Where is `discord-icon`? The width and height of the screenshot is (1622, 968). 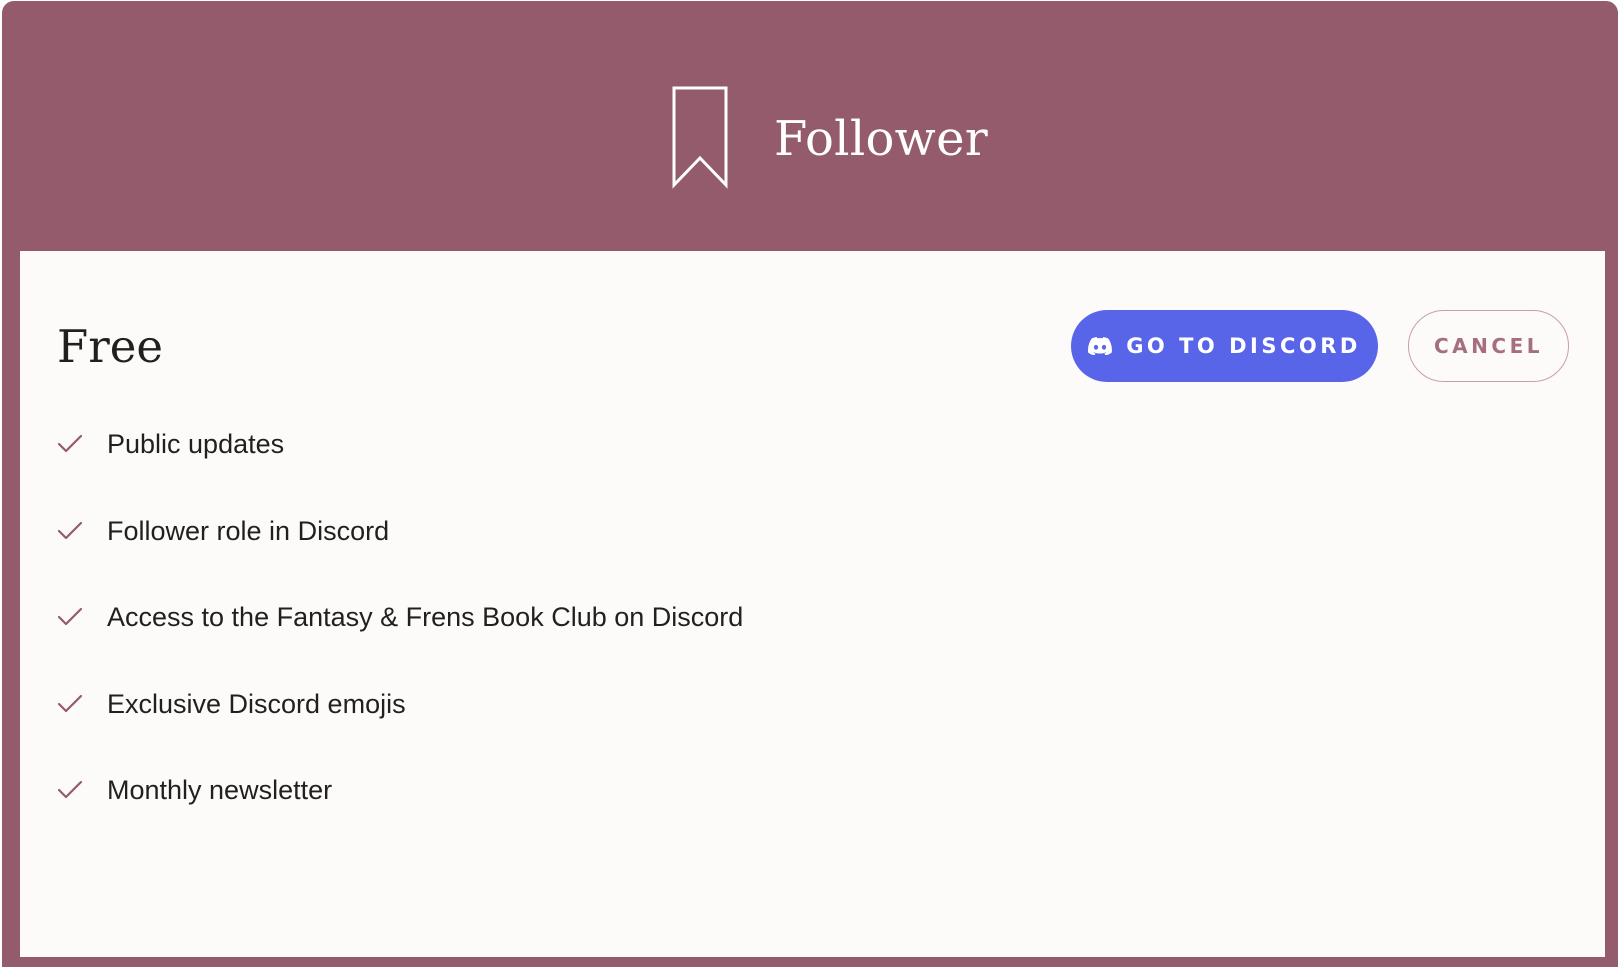
discord-icon is located at coordinates (1100, 346).